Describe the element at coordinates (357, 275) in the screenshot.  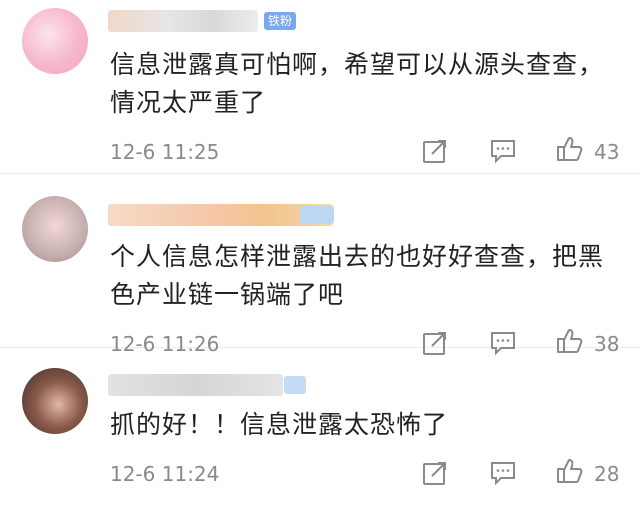
I see `comment-text: 个人信息怎样泄露出去的也好好查查，把黑色产业链一锅端了吧` at that location.